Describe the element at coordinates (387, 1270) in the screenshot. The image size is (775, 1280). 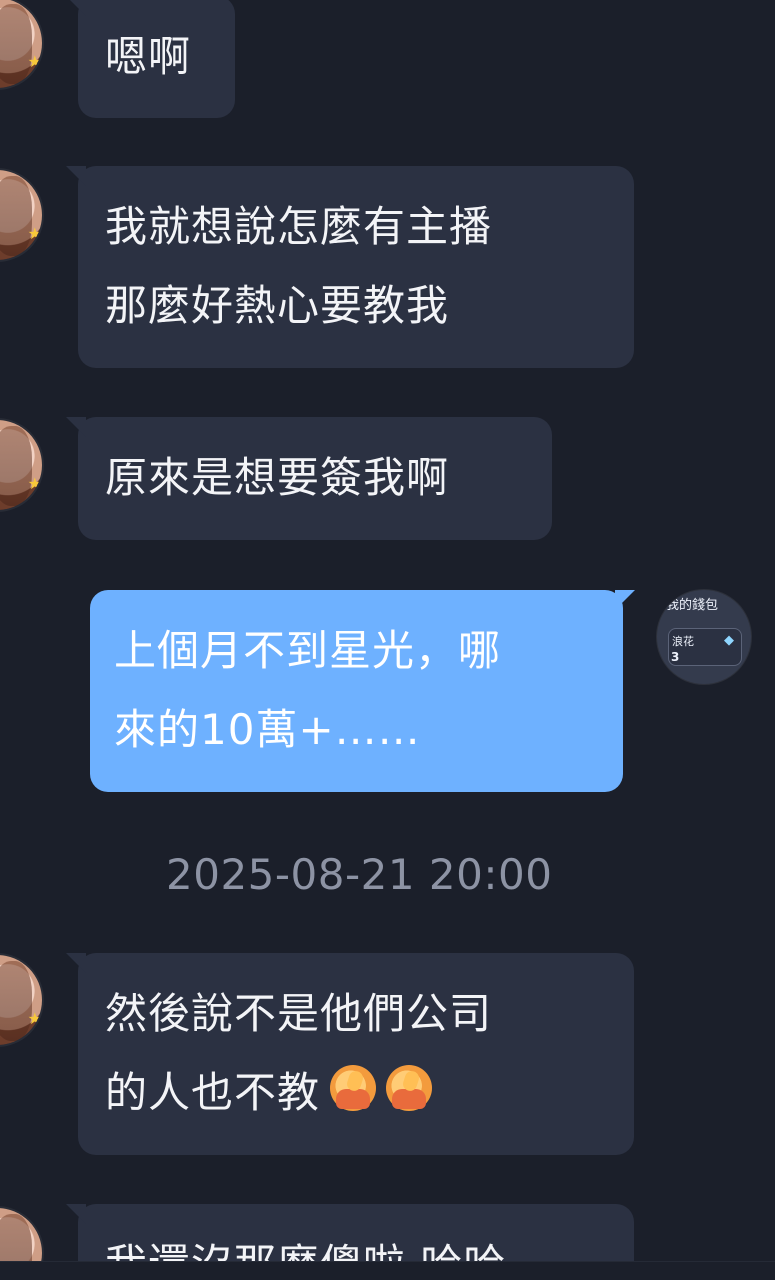
I see `bottom-edge` at that location.